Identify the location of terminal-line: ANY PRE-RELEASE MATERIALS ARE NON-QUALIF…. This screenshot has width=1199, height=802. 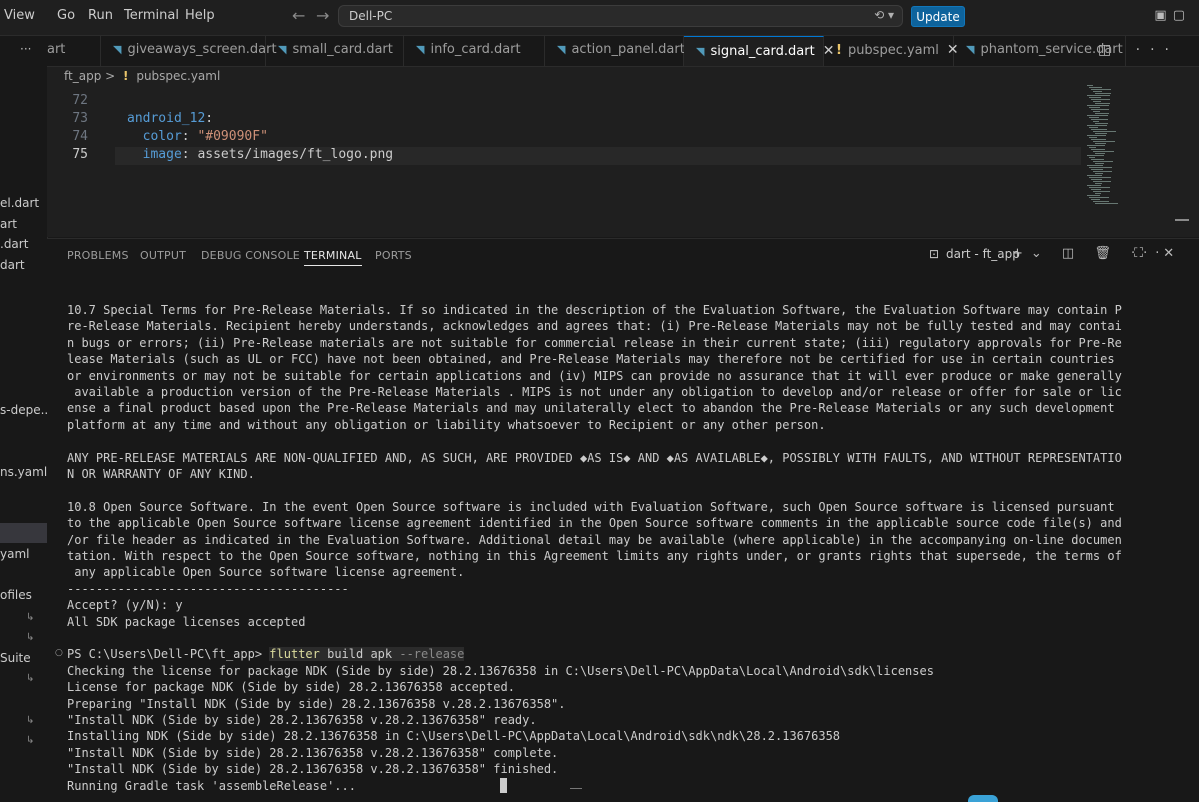
(594, 457).